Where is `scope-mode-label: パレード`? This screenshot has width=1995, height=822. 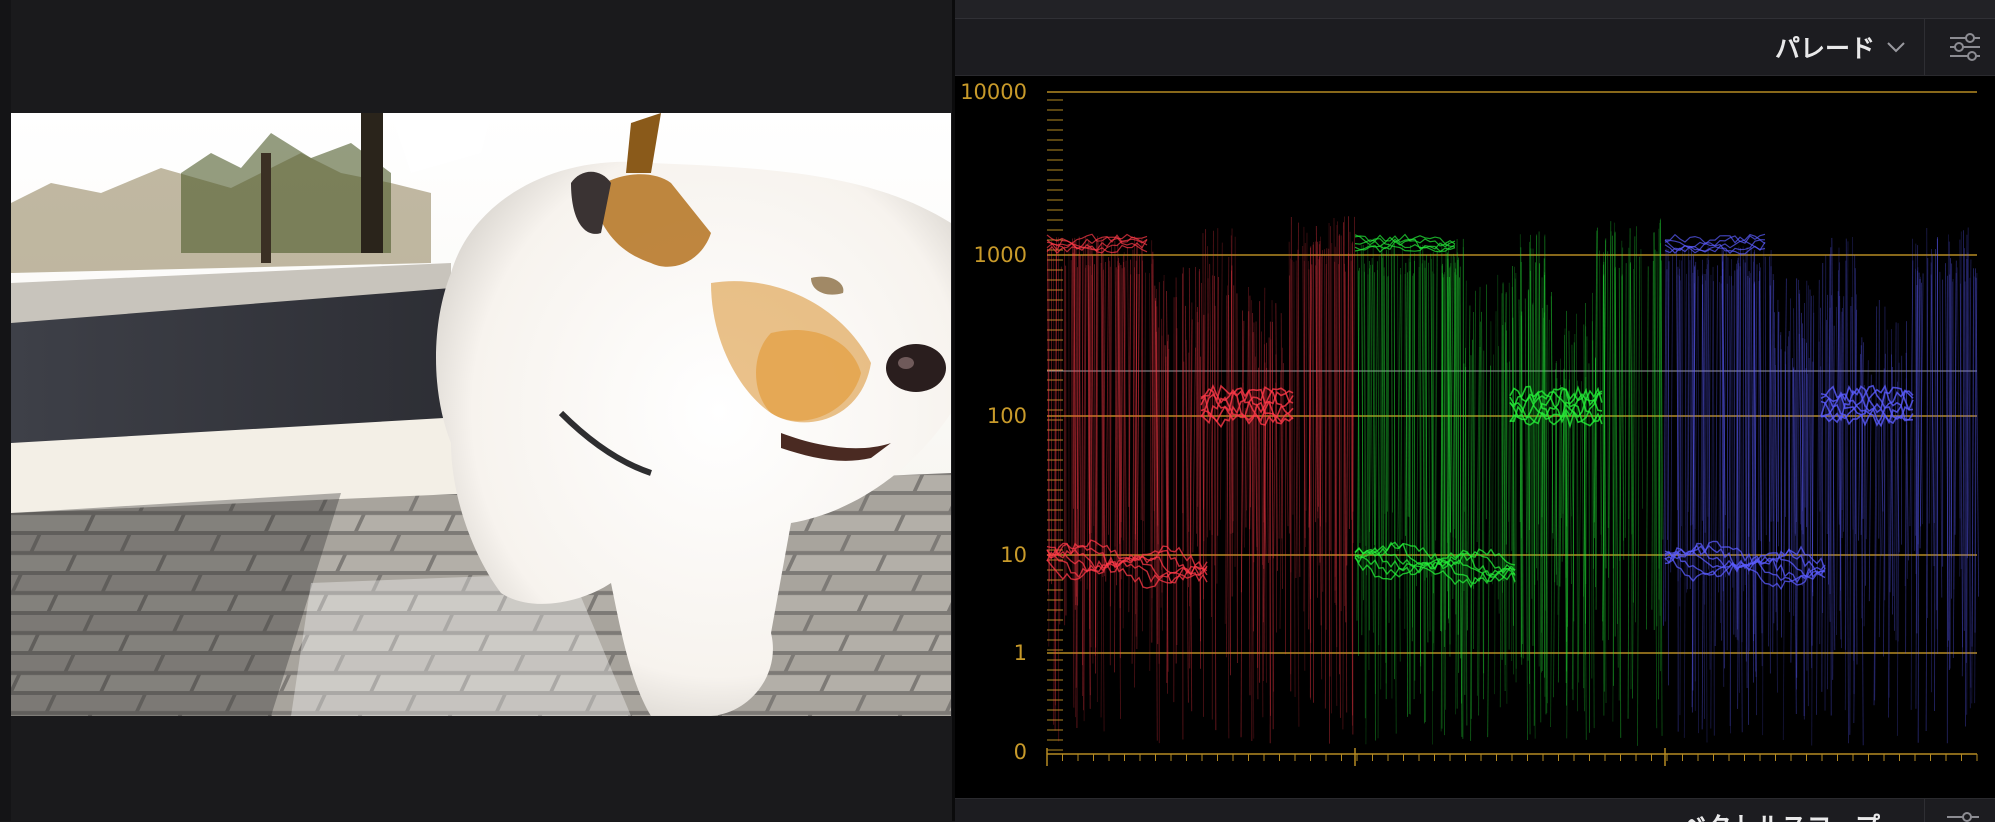 scope-mode-label: パレード is located at coordinates (1825, 47).